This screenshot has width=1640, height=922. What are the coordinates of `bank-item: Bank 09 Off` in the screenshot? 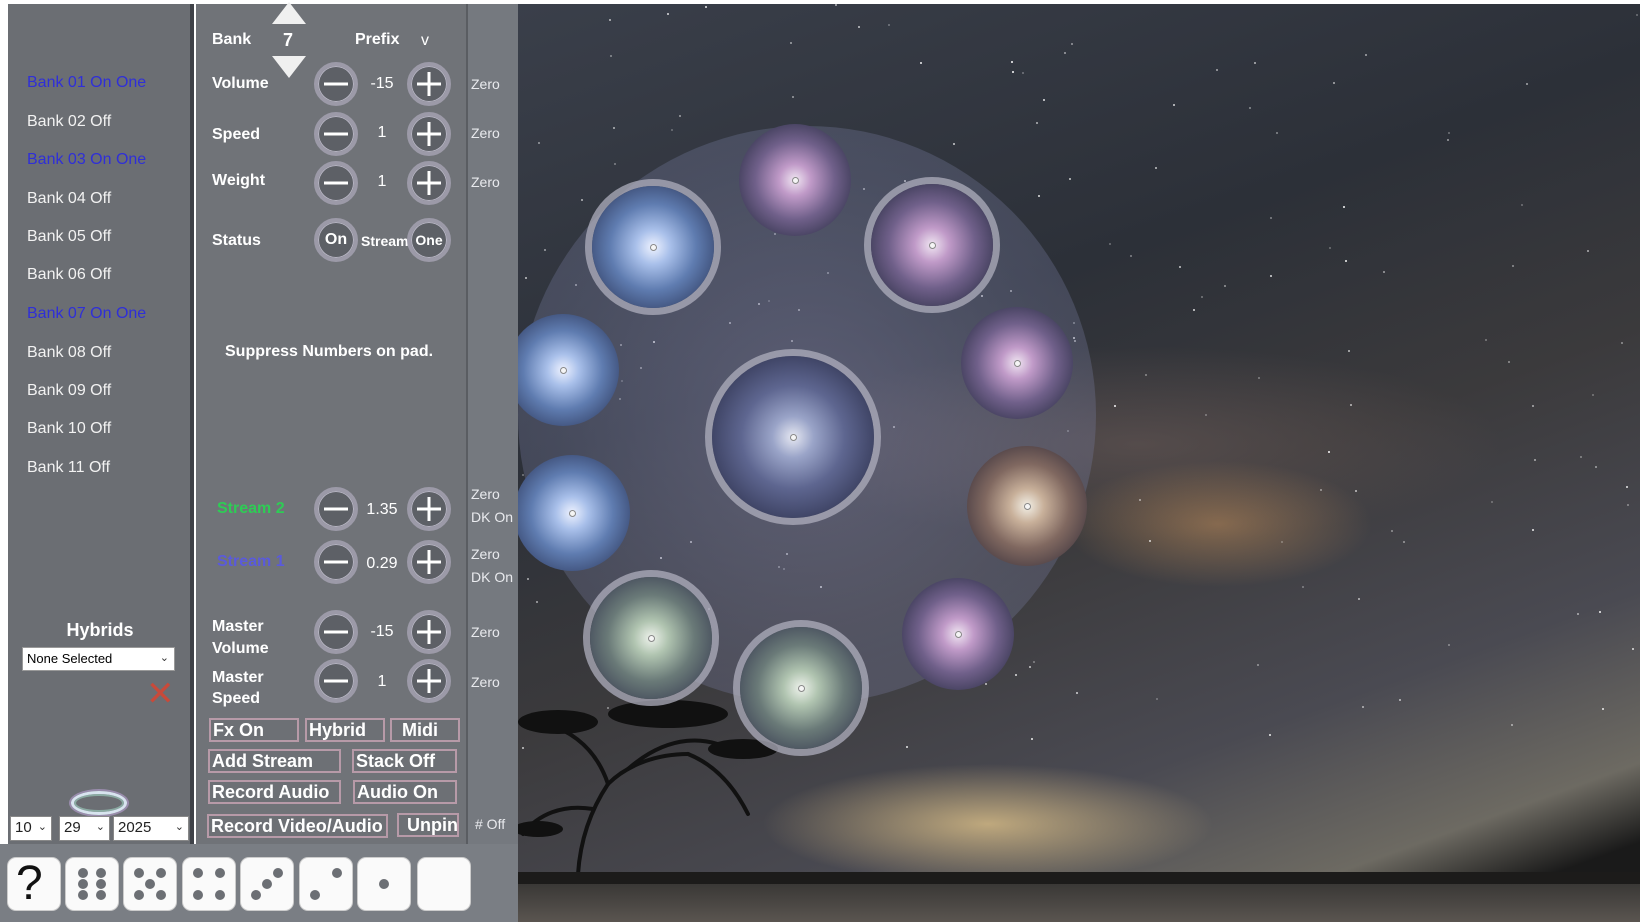 It's located at (69, 391).